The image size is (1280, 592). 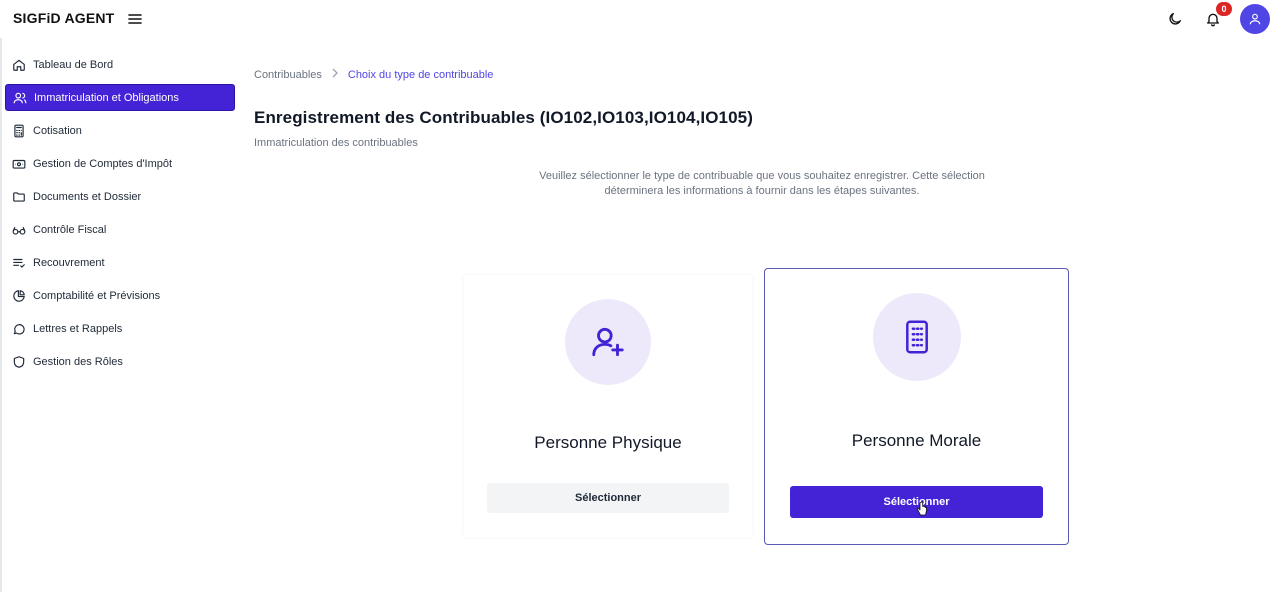 What do you see at coordinates (78, 328) in the screenshot?
I see `sidebar-item-label: Lettres et Rappels` at bounding box center [78, 328].